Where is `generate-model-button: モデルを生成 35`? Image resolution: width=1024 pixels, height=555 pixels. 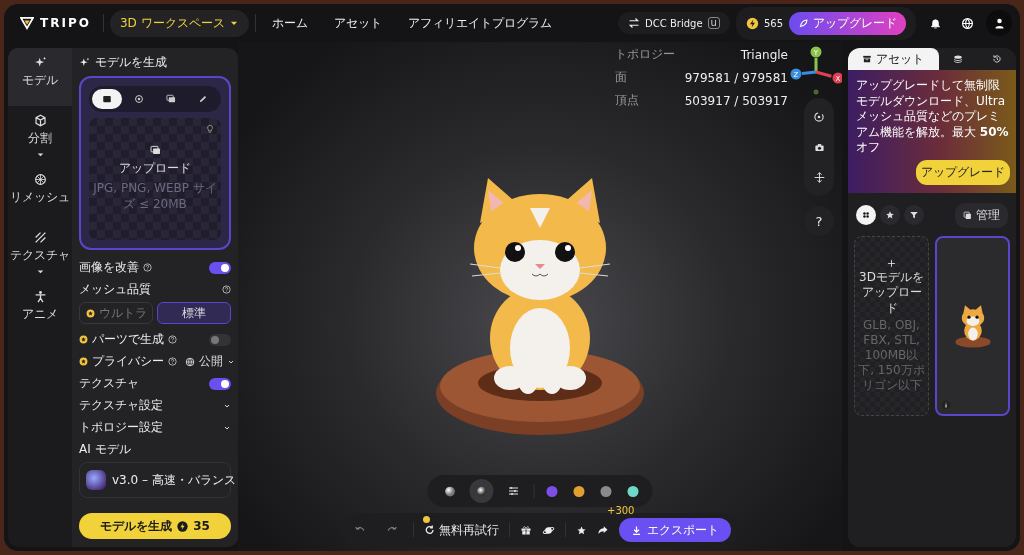
generate-model-button: モデルを生成 35 is located at coordinates (155, 526).